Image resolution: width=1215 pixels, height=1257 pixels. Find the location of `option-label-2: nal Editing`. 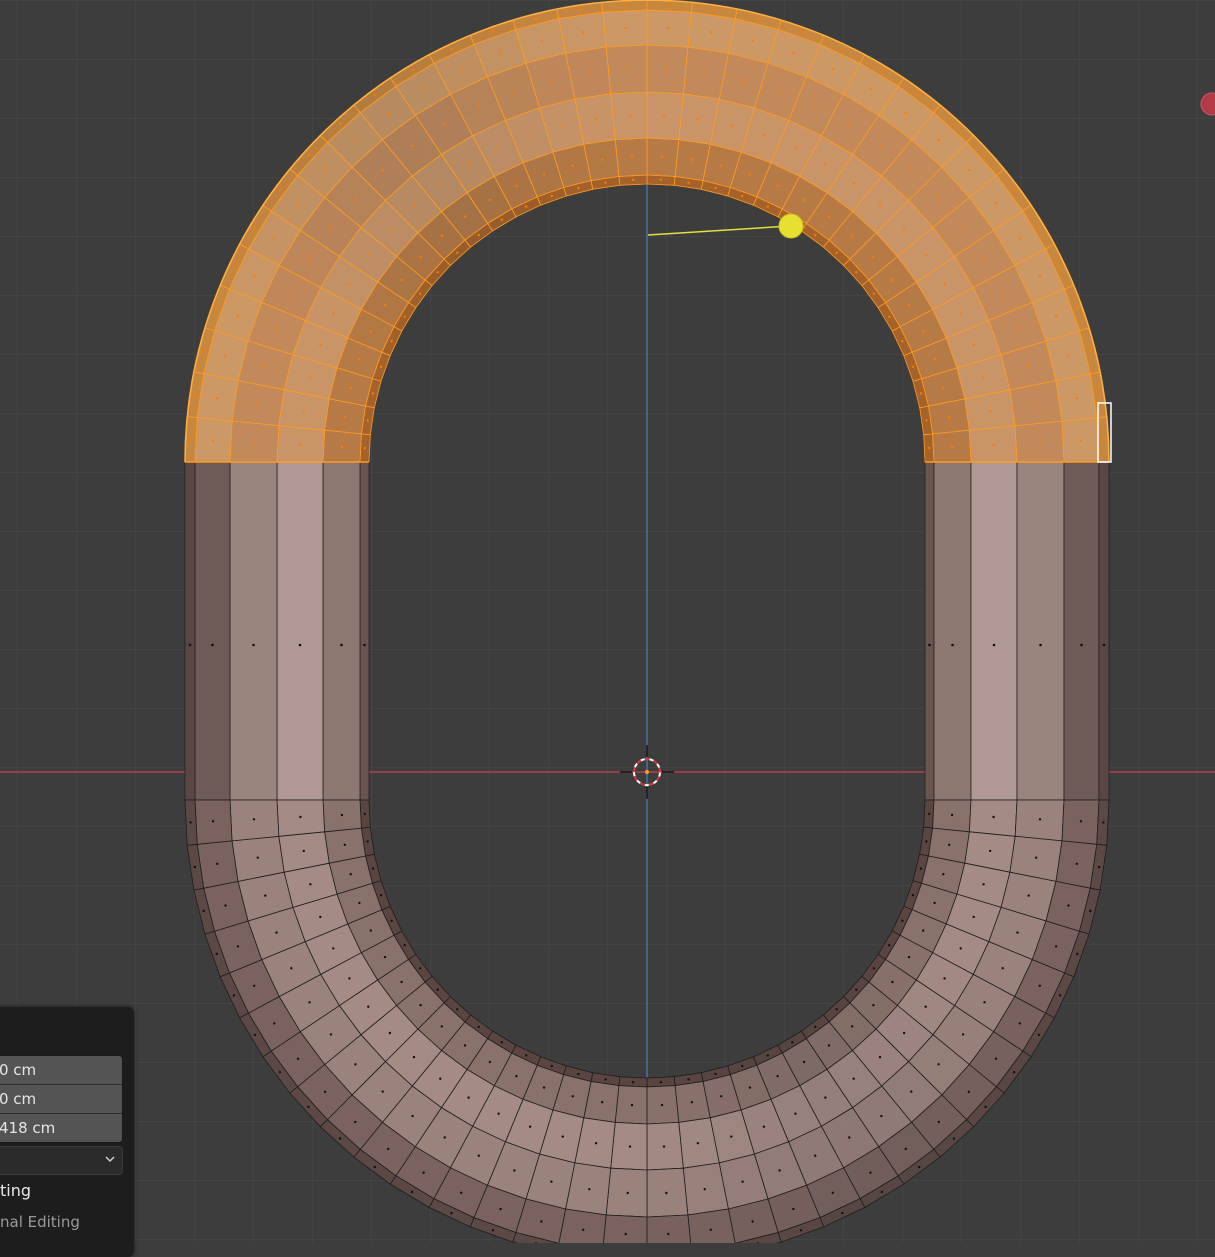

option-label-2: nal Editing is located at coordinates (40, 1222).